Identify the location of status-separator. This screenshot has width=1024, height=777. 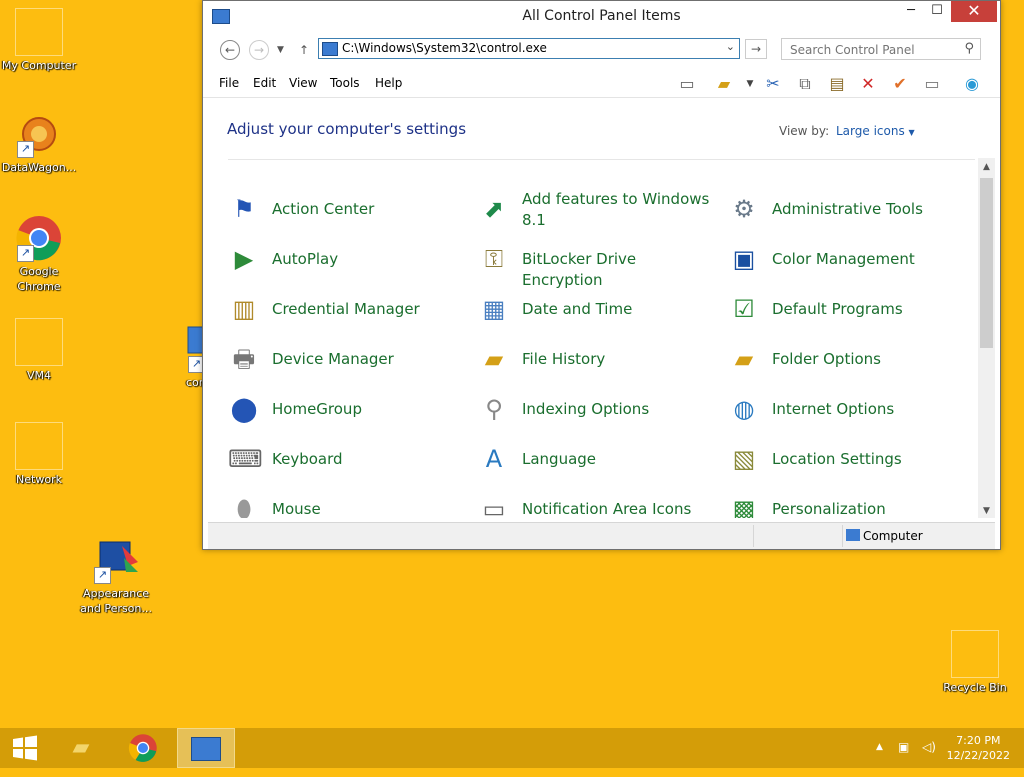
(753, 536).